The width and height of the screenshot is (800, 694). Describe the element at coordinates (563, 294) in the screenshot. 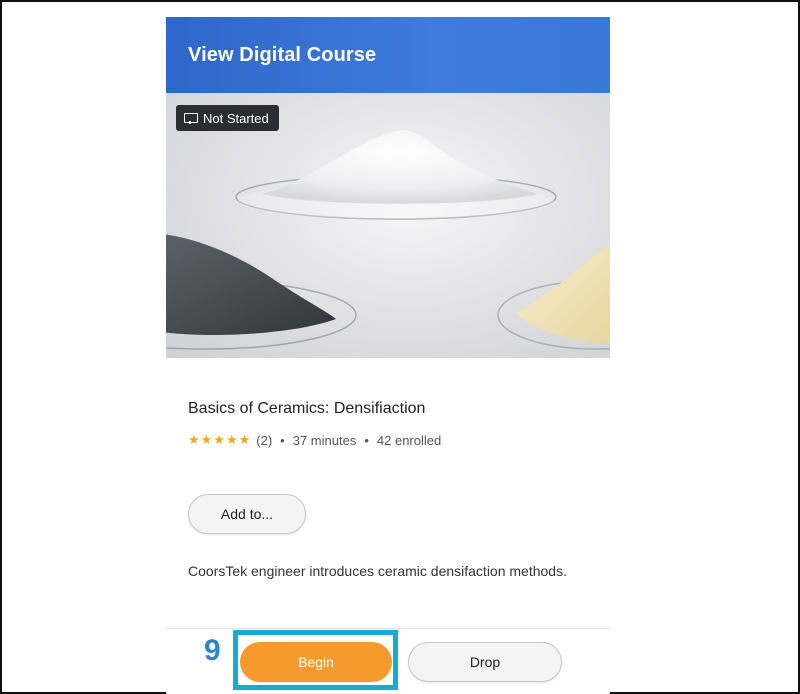

I see `yellow-powder-pile` at that location.